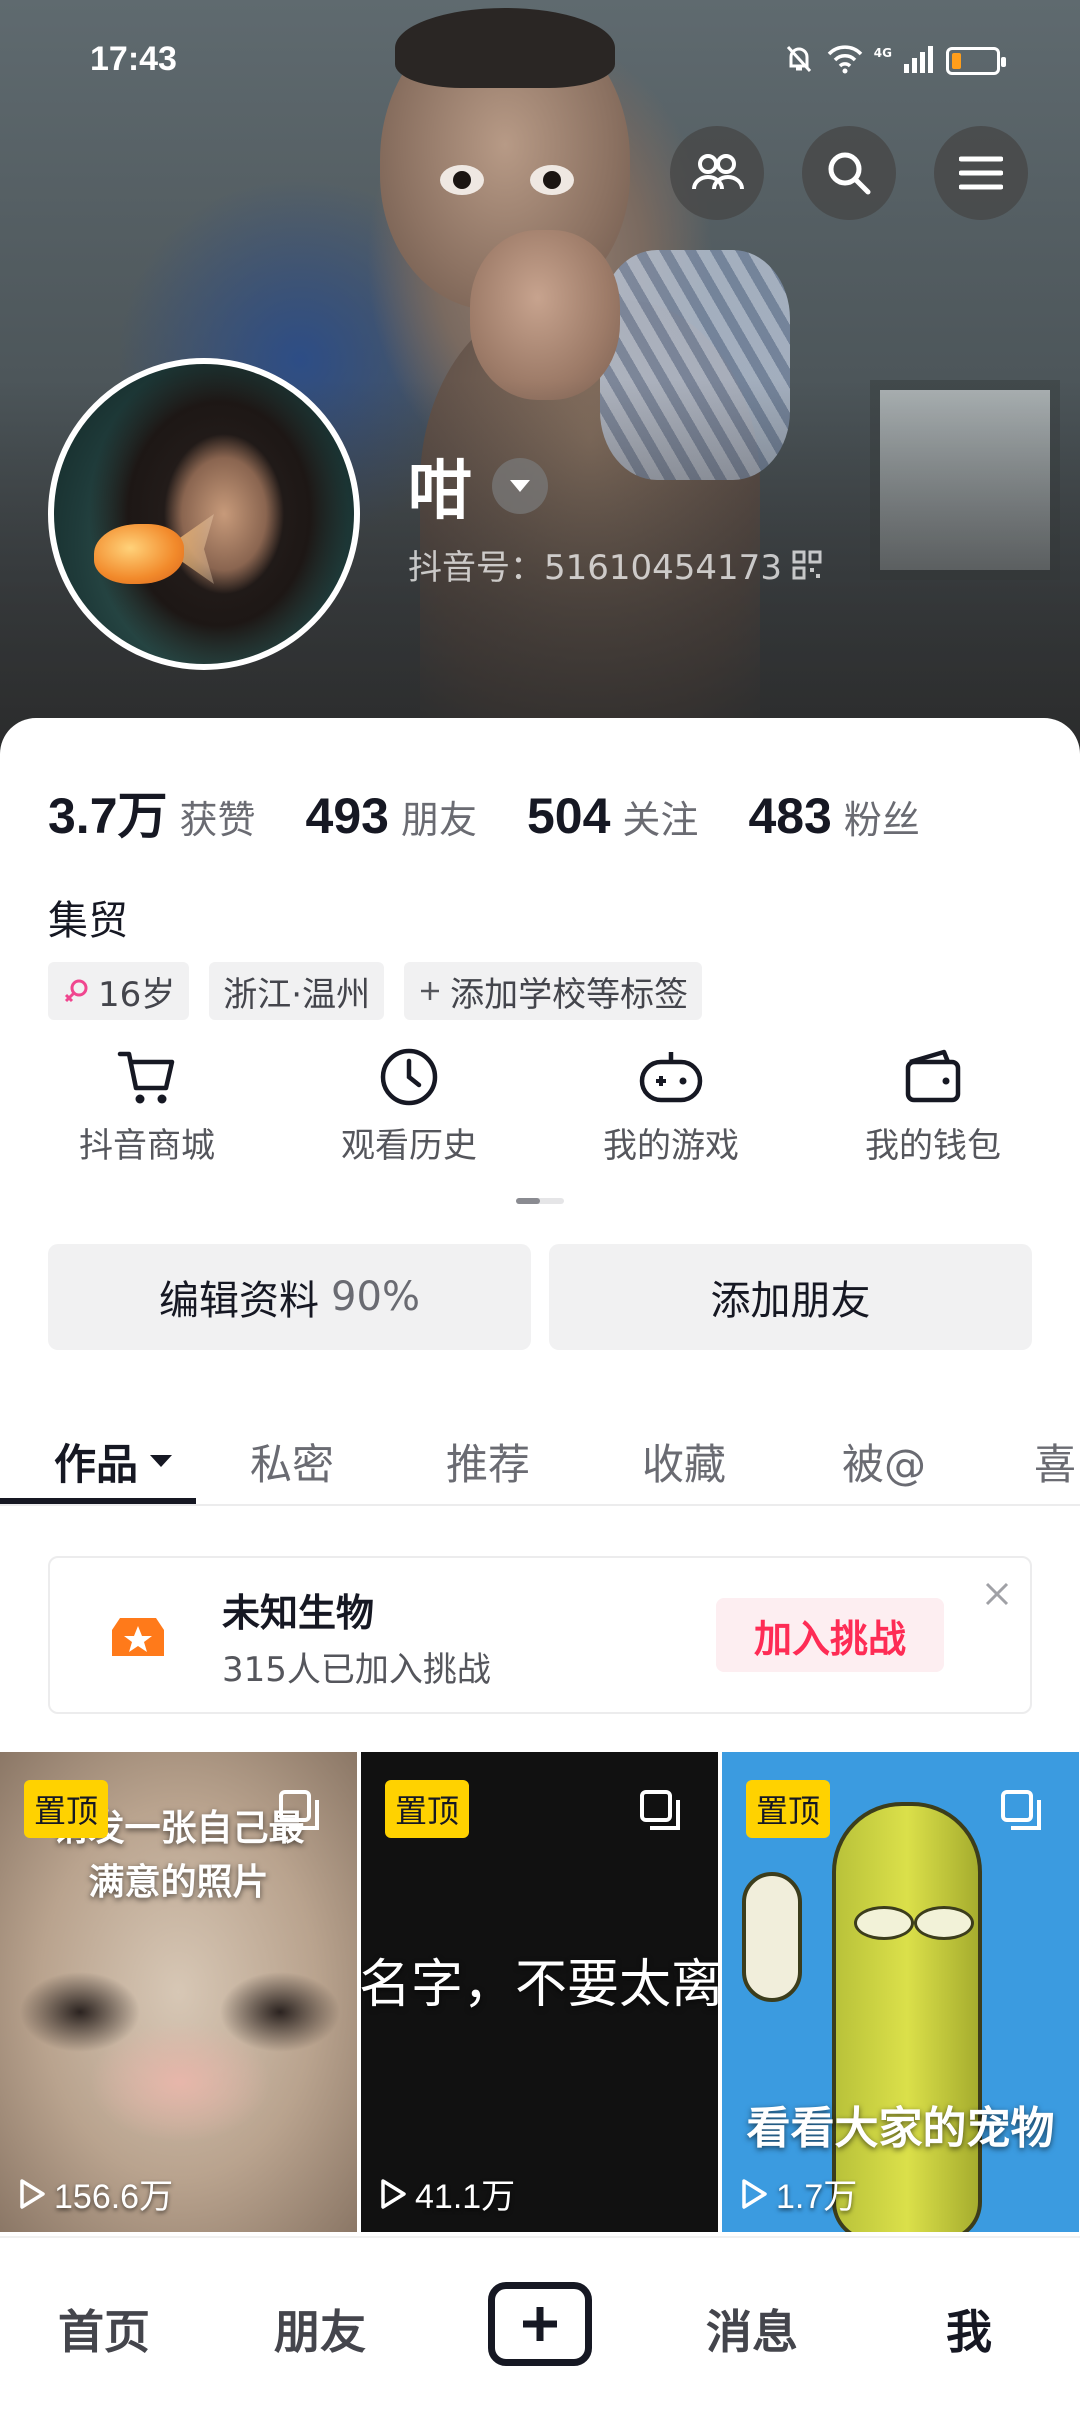 The width and height of the screenshot is (1080, 2412). What do you see at coordinates (147, 1106) in the screenshot?
I see `quick-mall: 抖音商城` at bounding box center [147, 1106].